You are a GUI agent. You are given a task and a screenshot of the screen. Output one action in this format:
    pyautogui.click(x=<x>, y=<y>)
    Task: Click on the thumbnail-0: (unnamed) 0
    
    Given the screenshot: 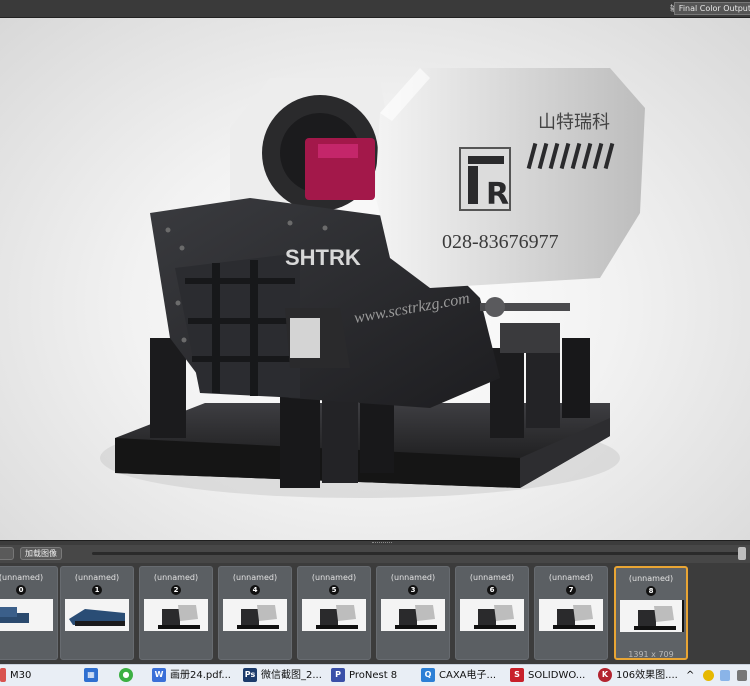 What is the action you would take?
    pyautogui.click(x=29, y=613)
    